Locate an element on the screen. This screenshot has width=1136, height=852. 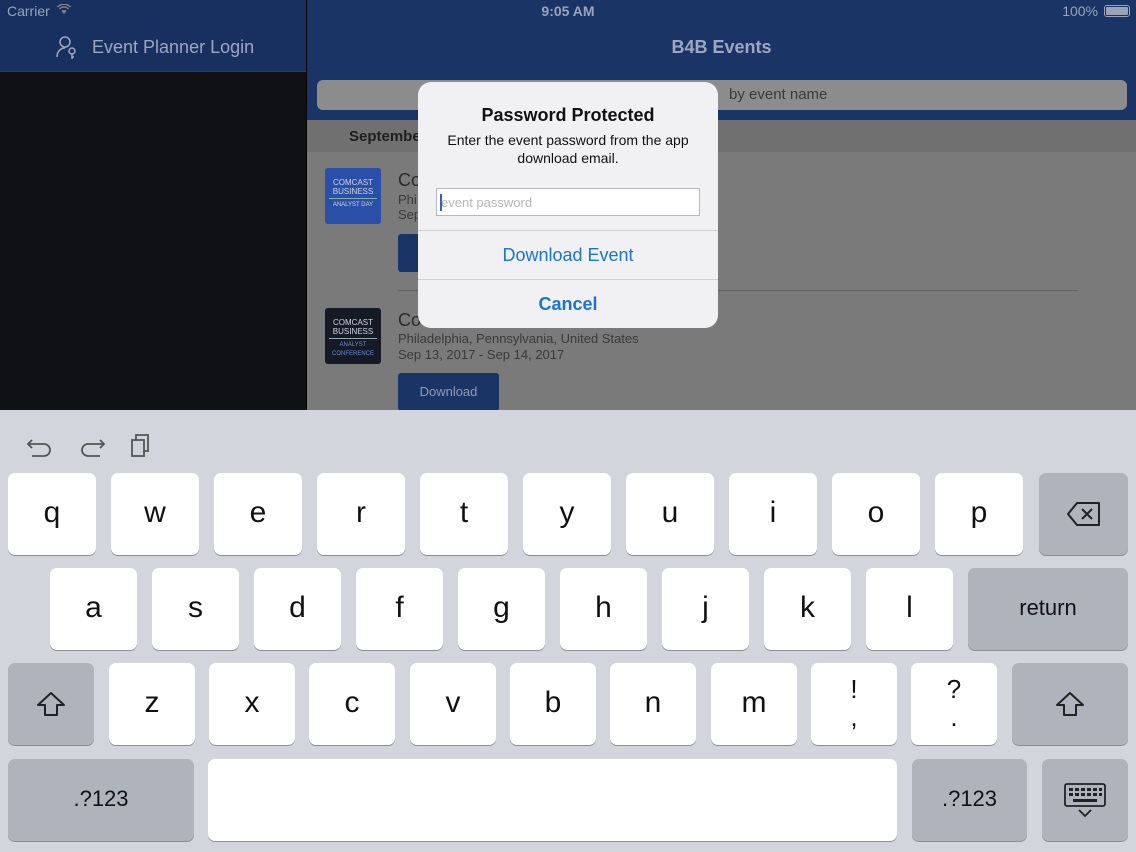
key-question-period: ? . is located at coordinates (954, 704).